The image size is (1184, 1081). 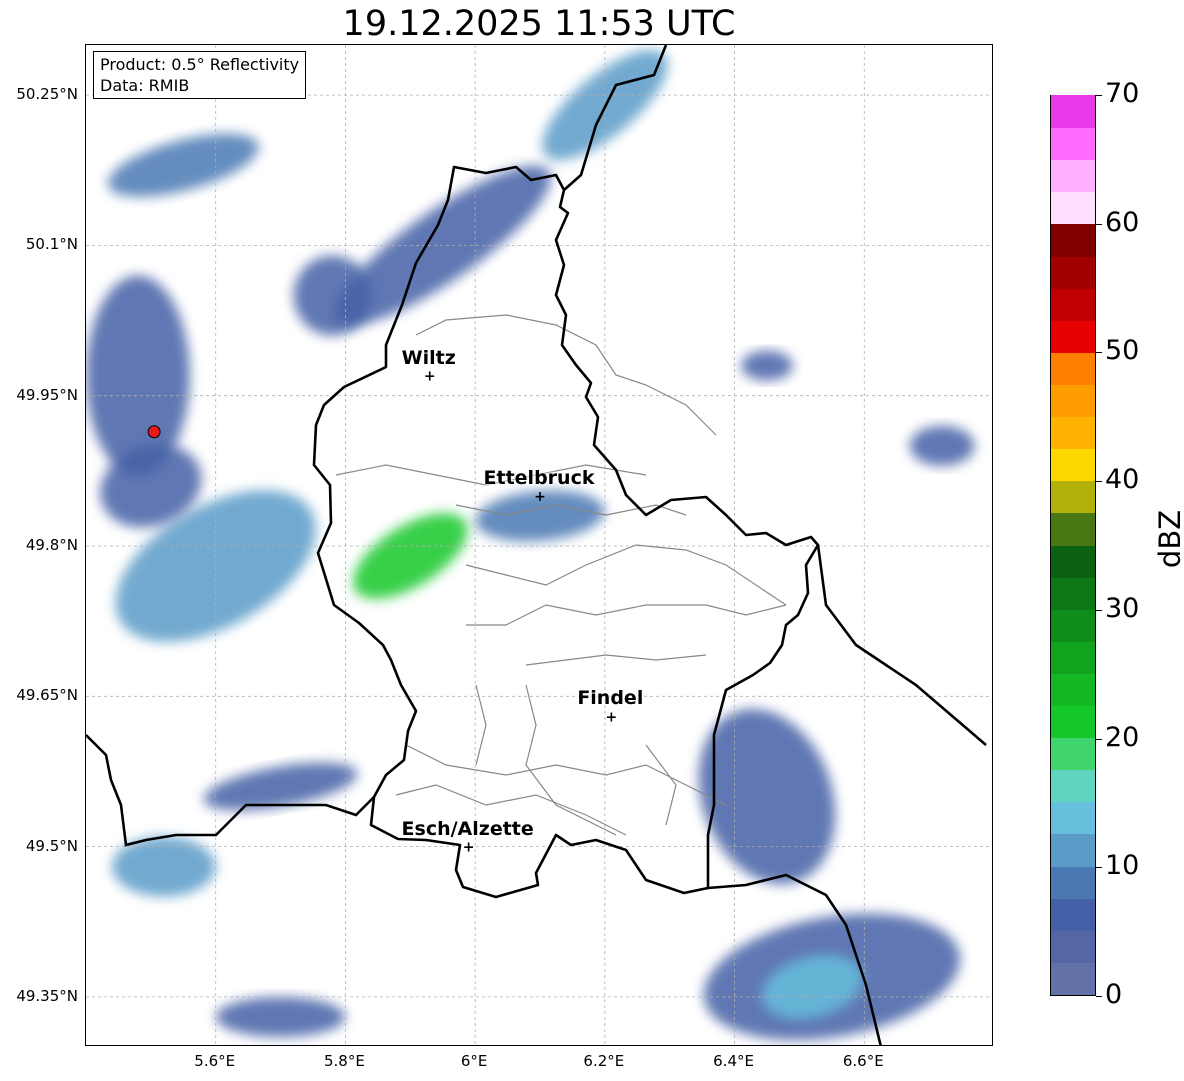 I want to click on latitude-tick-label: 49.65°N, so click(x=47, y=695).